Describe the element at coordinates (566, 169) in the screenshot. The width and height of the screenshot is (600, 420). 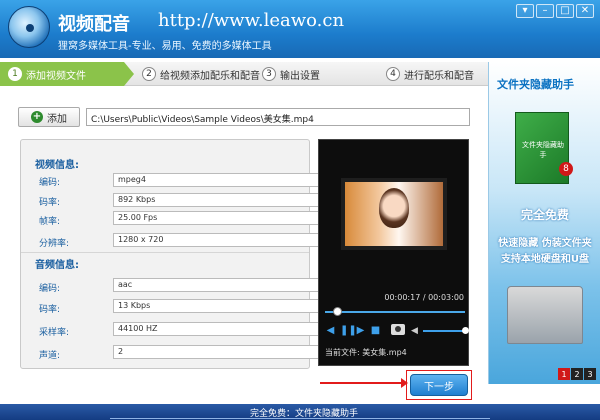
I see `product-badge: 8` at that location.